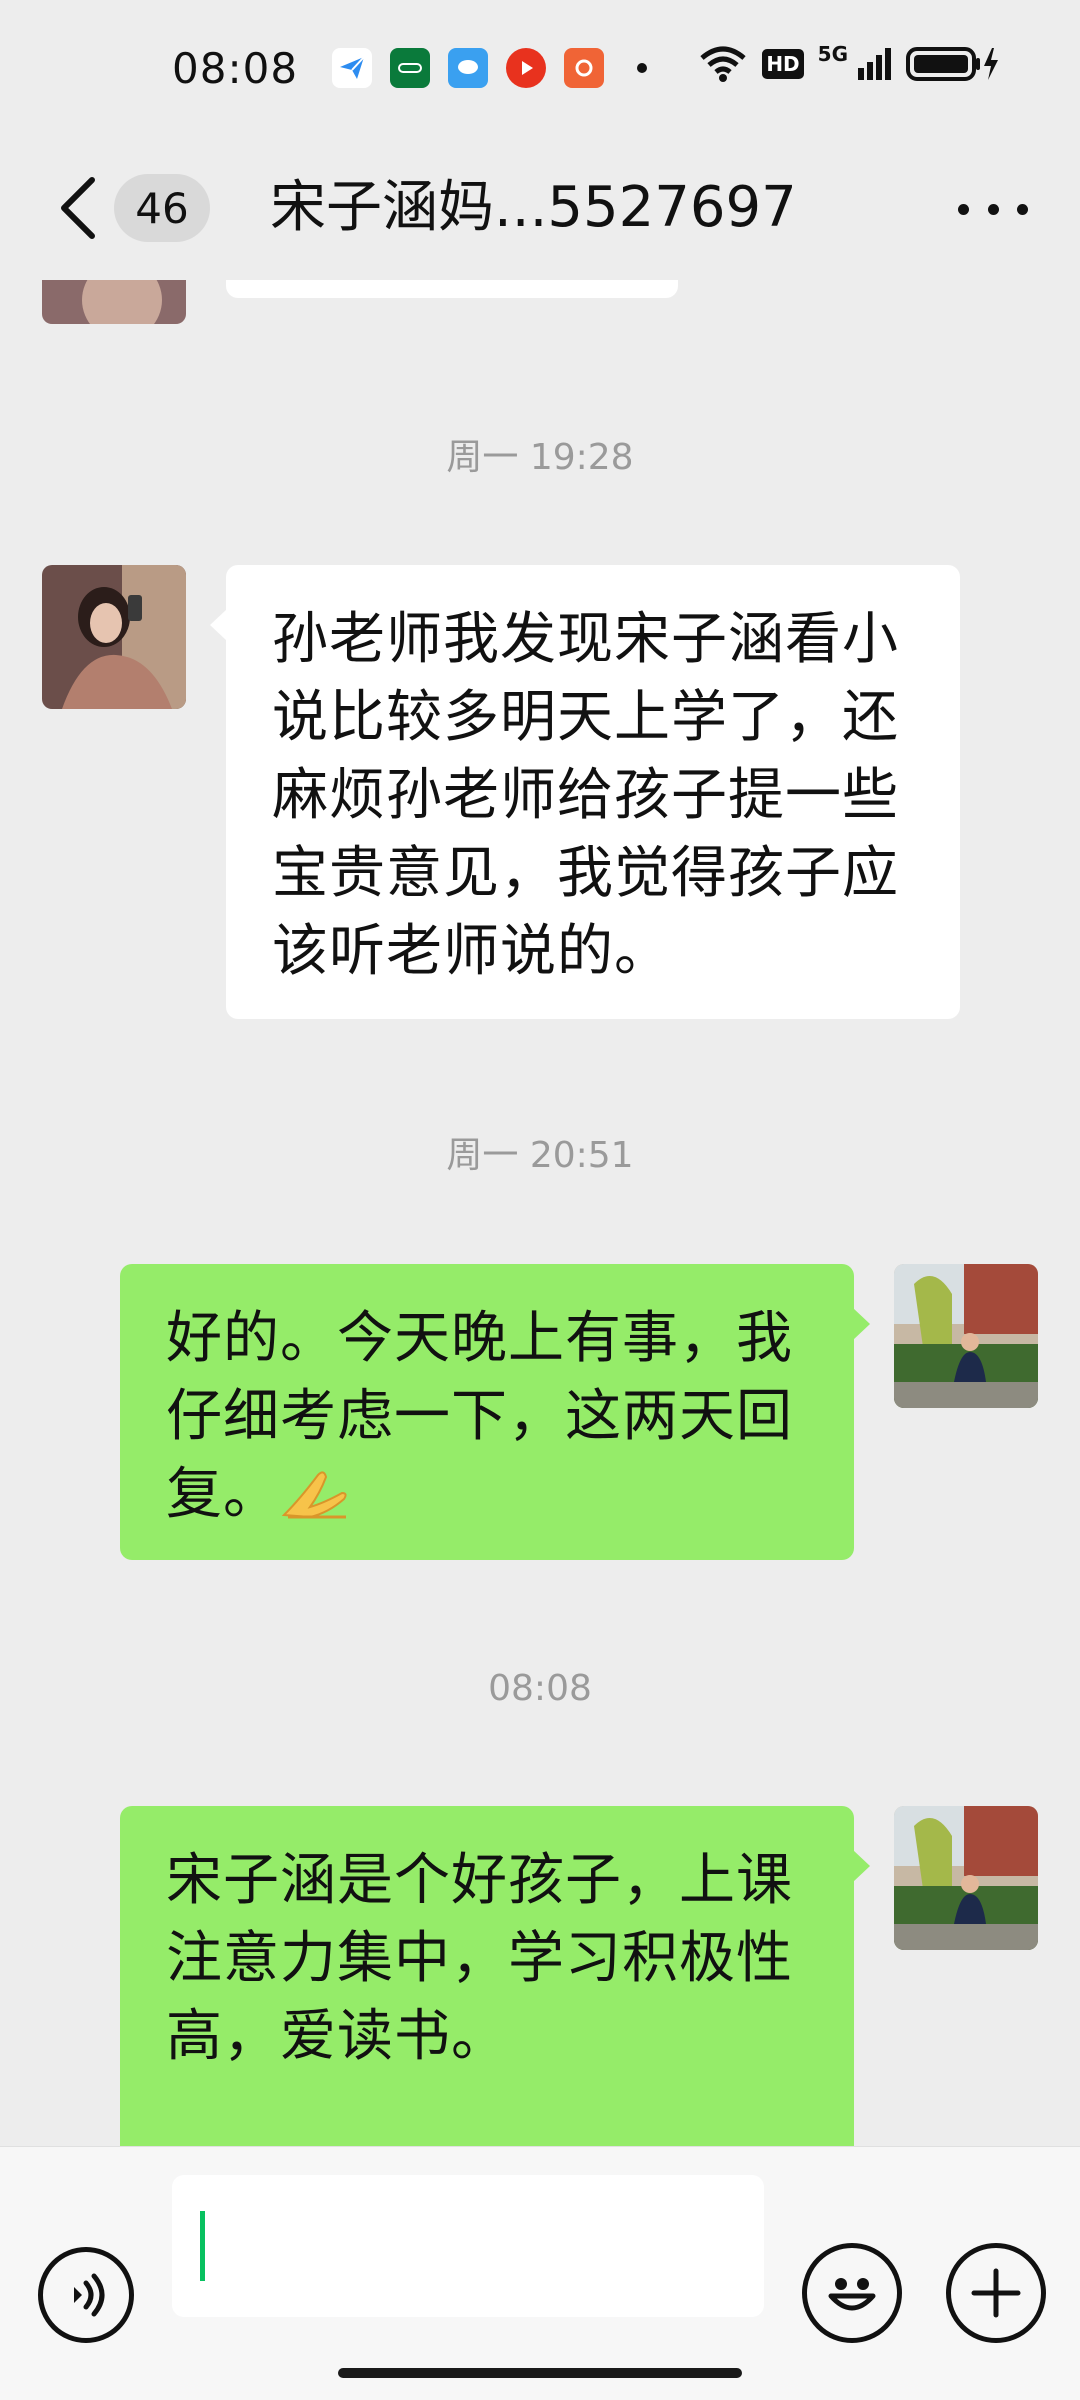 This screenshot has height=2400, width=1080. I want to click on more-options-button, so click(993, 209).